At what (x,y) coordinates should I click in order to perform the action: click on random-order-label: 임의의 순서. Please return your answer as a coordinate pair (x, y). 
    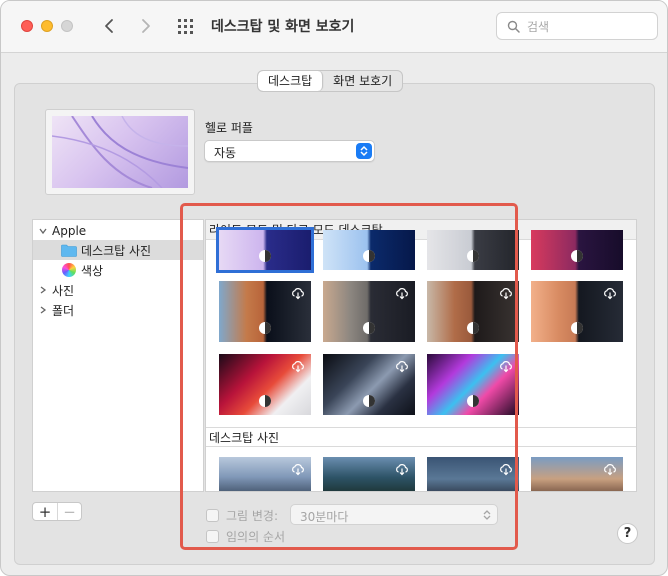
    Looking at the image, I should click on (256, 537).